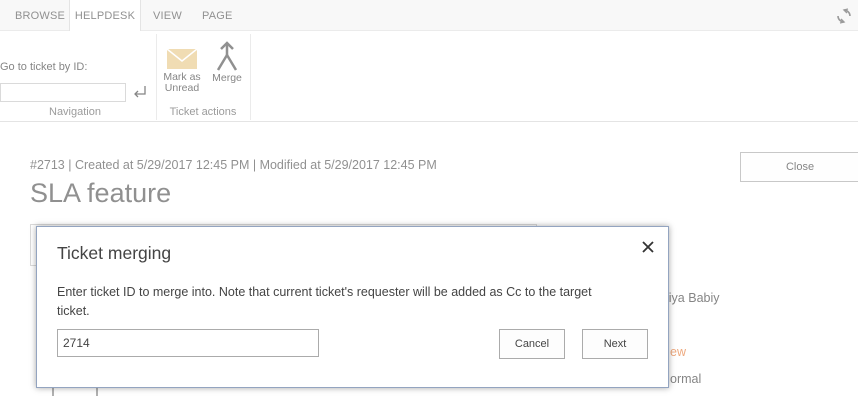 This screenshot has height=396, width=858. What do you see at coordinates (114, 253) in the screenshot?
I see `dialog-title: Ticket merging` at bounding box center [114, 253].